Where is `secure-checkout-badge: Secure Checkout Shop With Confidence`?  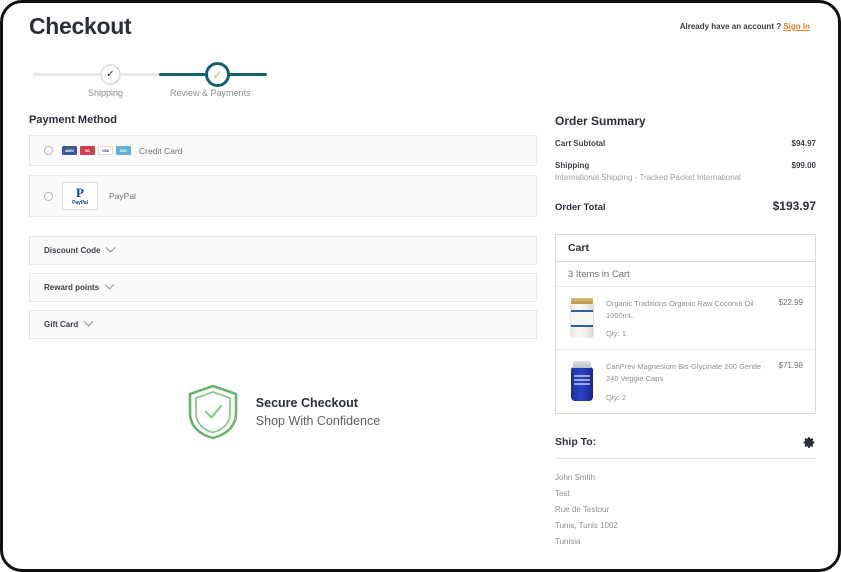 secure-checkout-badge: Secure Checkout Shop With Confidence is located at coordinates (283, 412).